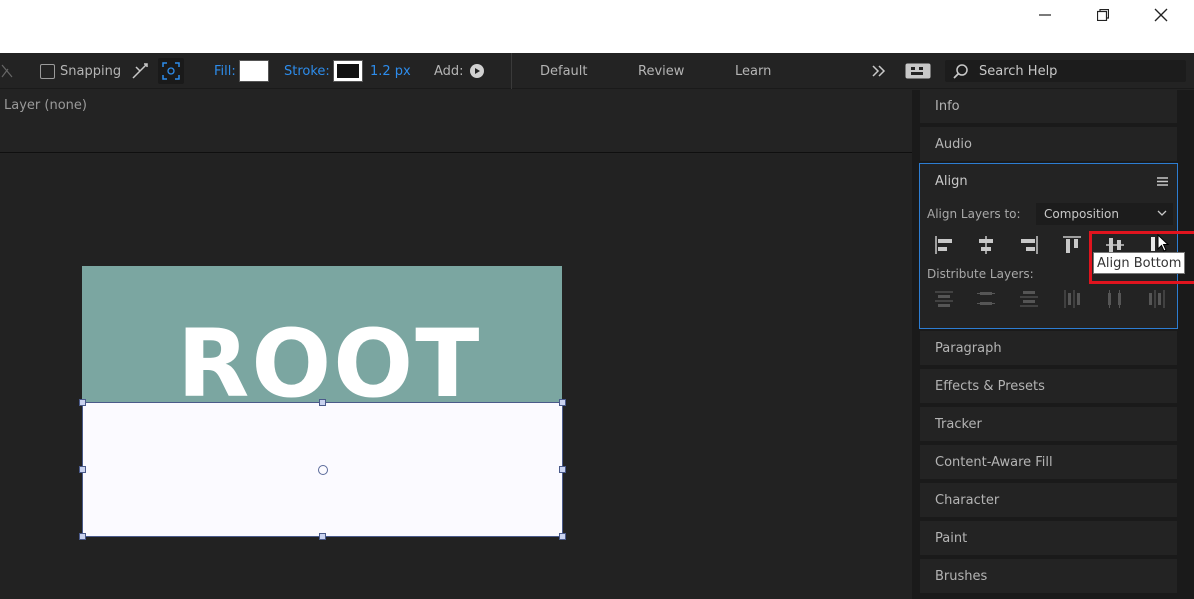 The height and width of the screenshot is (599, 1194). I want to click on distribute-bottom-button, so click(1029, 299).